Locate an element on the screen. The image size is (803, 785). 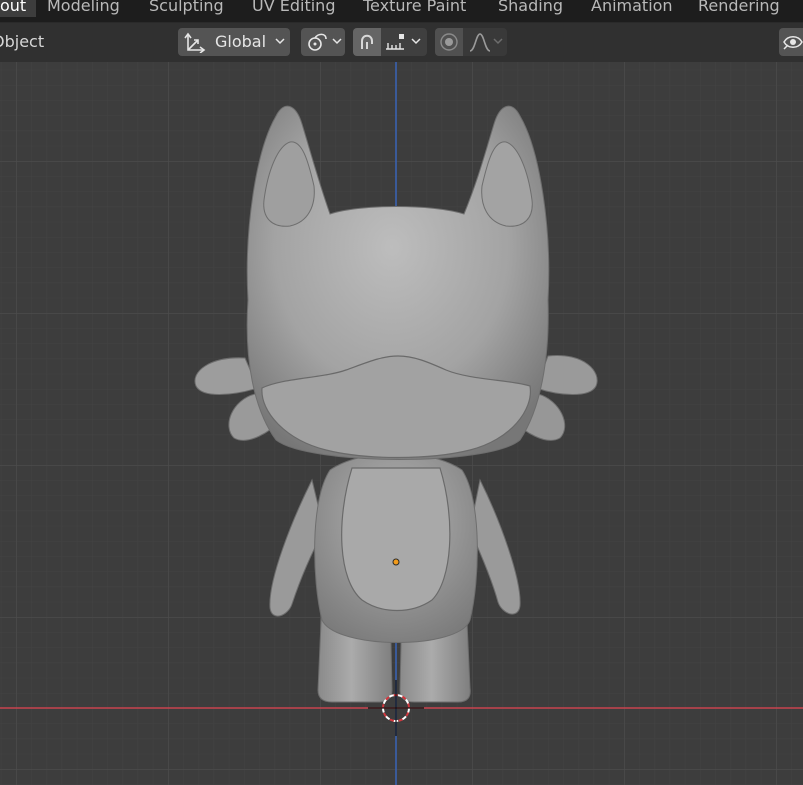
pivot-point-dropdown is located at coordinates (323, 42).